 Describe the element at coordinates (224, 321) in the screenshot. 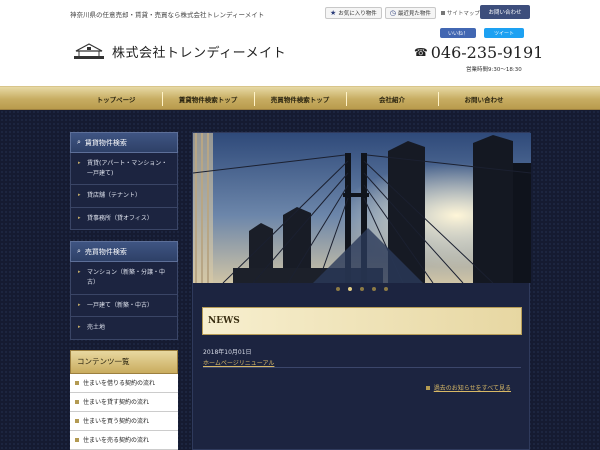

I see `news-title: NEWS` at that location.